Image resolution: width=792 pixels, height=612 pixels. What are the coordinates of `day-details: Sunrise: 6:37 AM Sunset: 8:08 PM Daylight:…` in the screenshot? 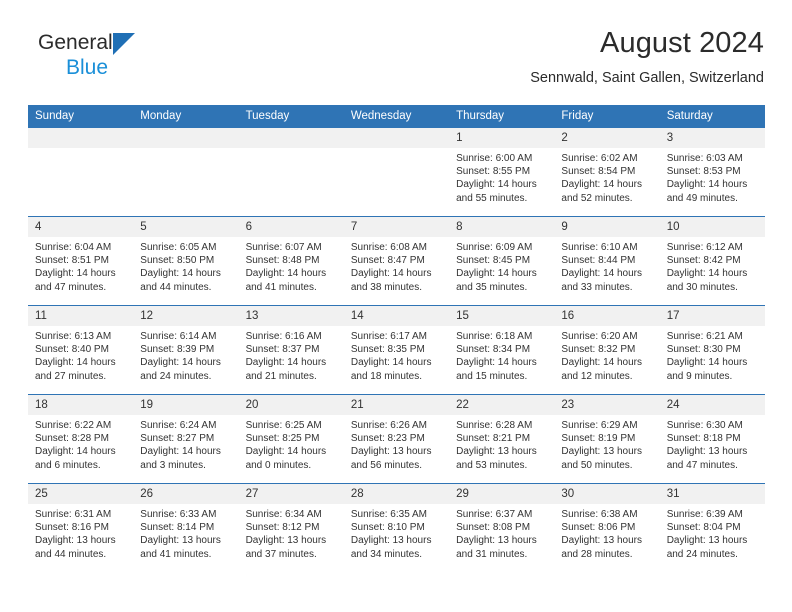 It's located at (501, 532).